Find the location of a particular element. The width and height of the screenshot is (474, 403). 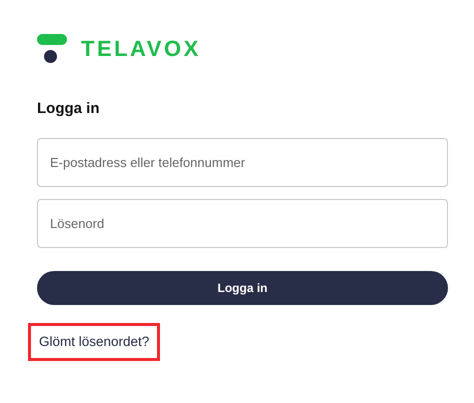

page-heading: Logga in is located at coordinates (68, 109).